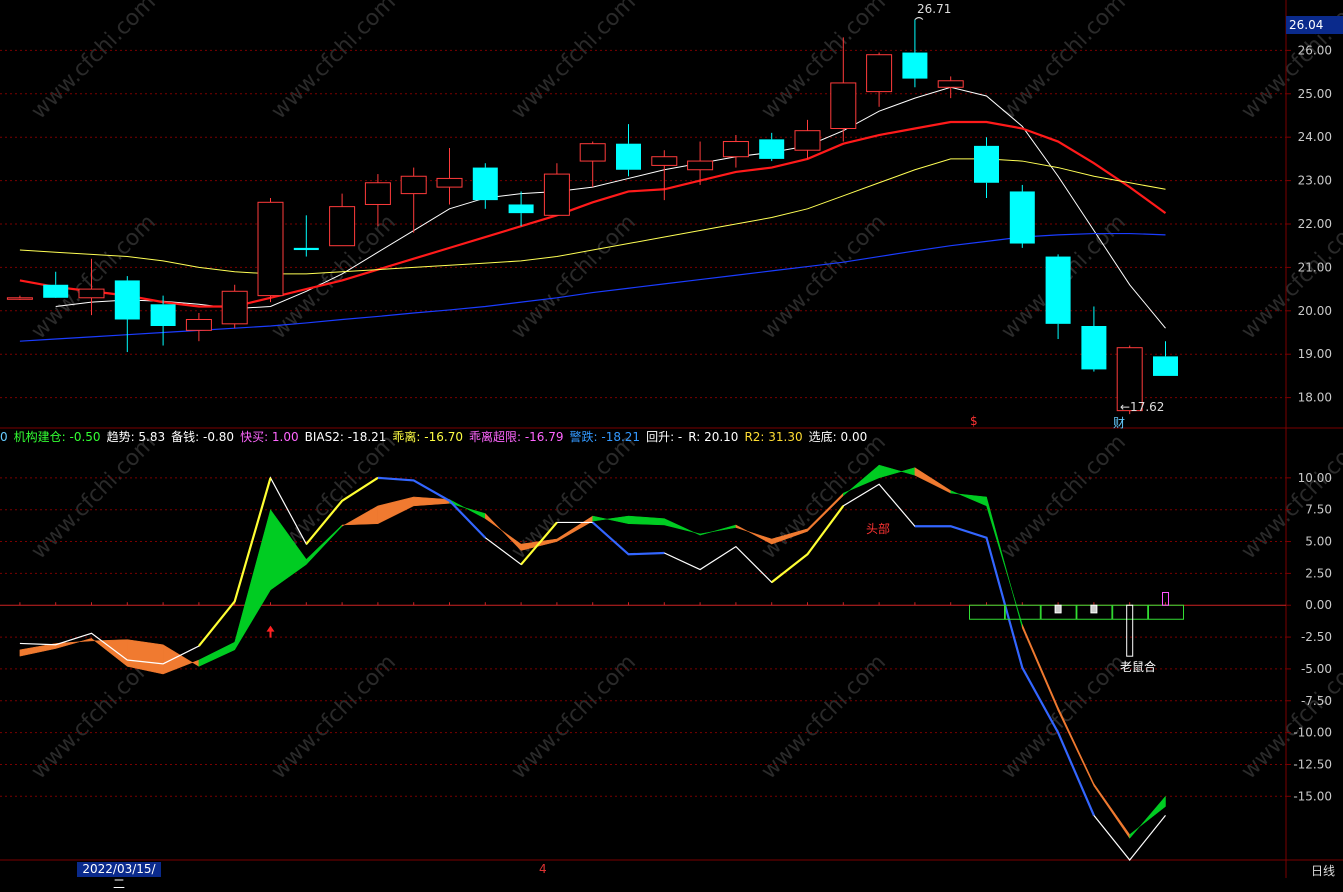  I want to click on buy-arrow-icon, so click(270, 631).